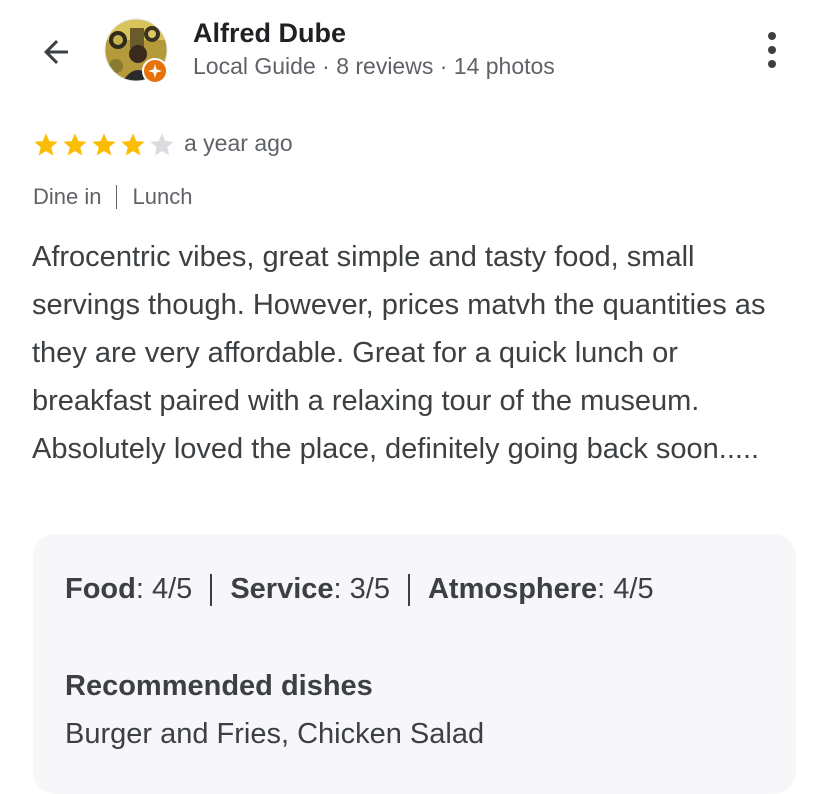 Image resolution: width=828 pixels, height=794 pixels. Describe the element at coordinates (269, 33) in the screenshot. I see `reviewer-name: Alfred Dube` at that location.